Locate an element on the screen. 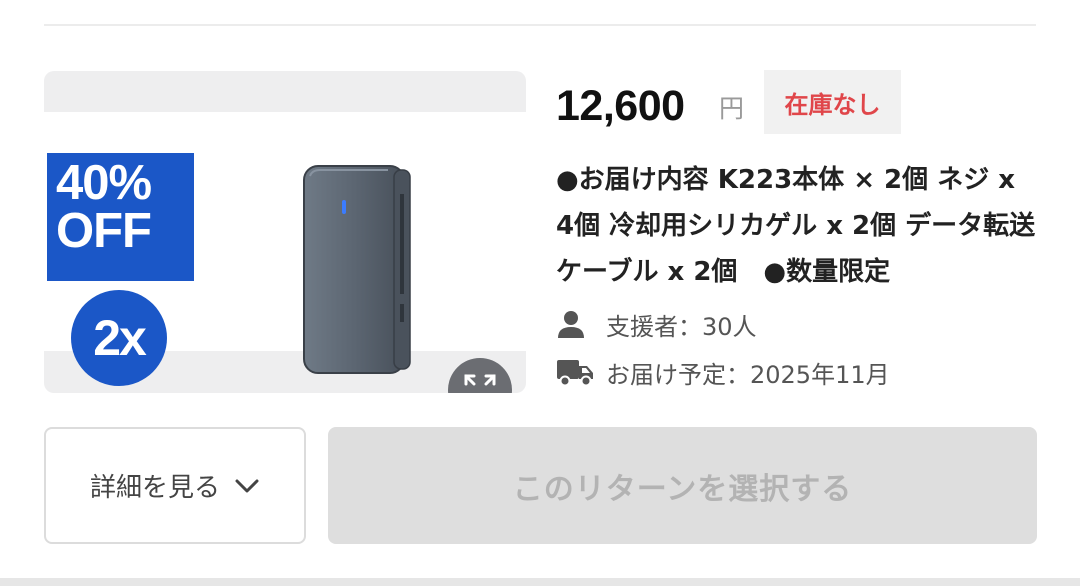 Image resolution: width=1080 pixels, height=586 pixels. price-amount: 12,600 is located at coordinates (620, 106).